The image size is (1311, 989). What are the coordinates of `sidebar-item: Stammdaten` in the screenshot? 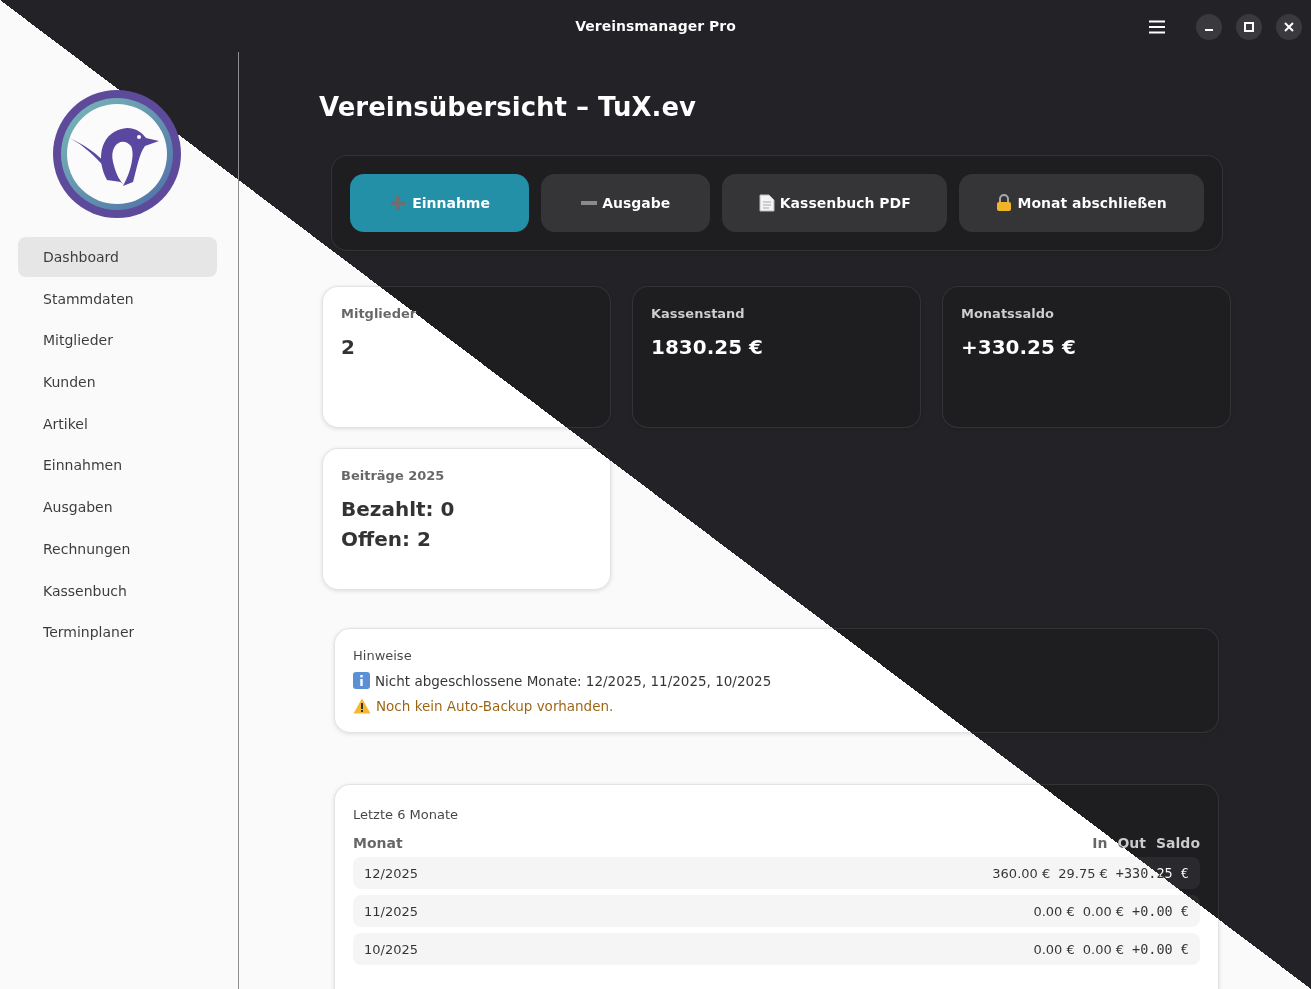 It's located at (117, 298).